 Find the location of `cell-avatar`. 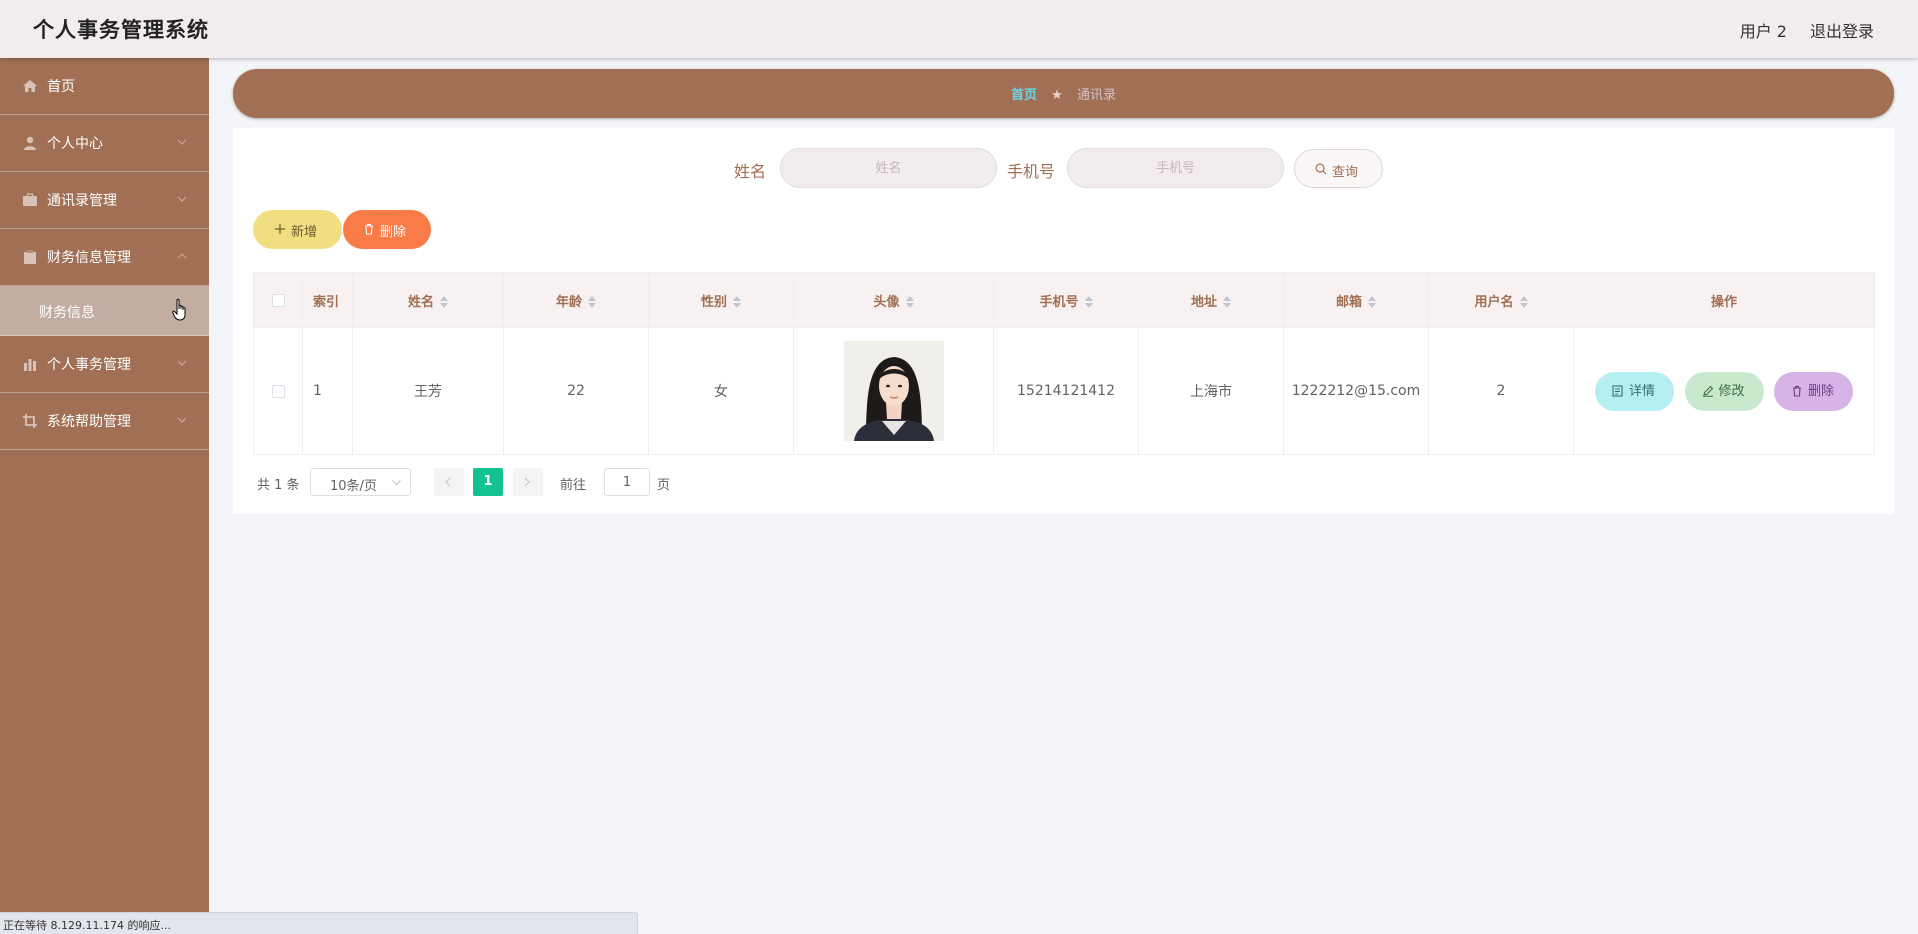

cell-avatar is located at coordinates (893, 391).